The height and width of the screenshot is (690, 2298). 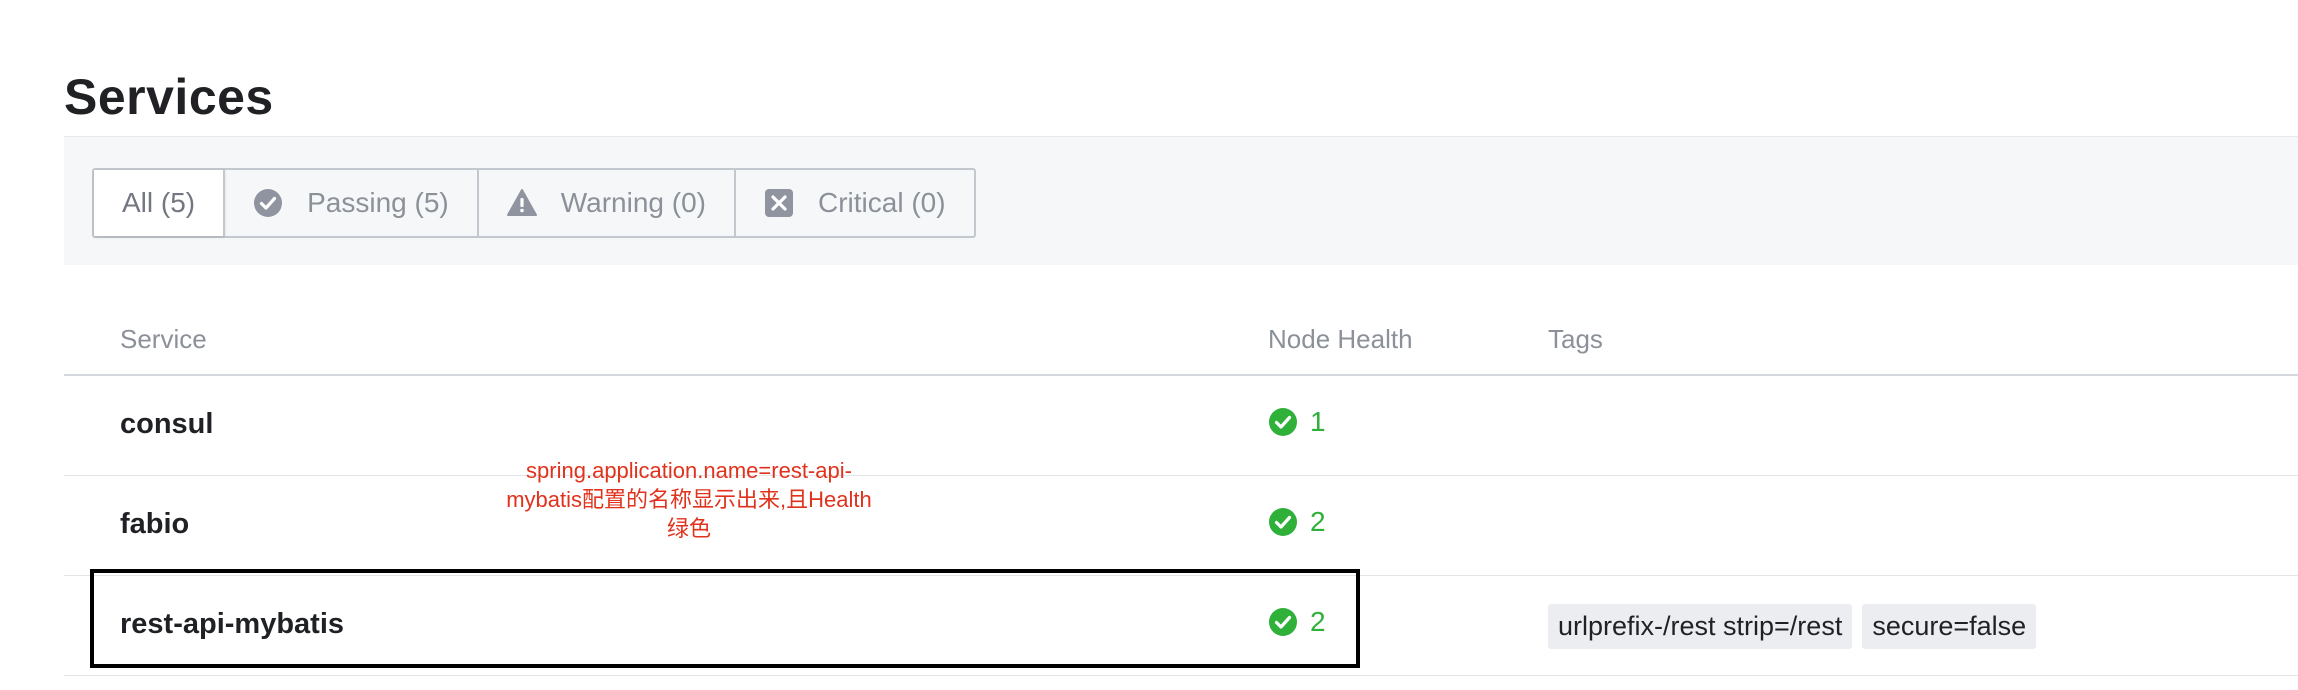 I want to click on column-header-node-health: Node Health, so click(x=1340, y=339).